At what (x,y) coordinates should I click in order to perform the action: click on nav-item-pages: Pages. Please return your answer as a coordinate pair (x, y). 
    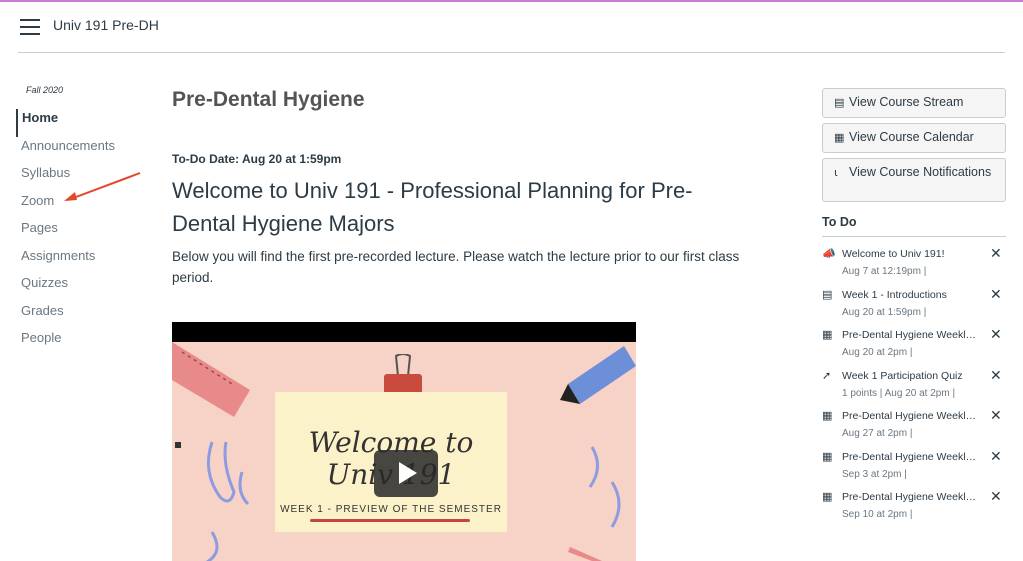
    Looking at the image, I should click on (81, 233).